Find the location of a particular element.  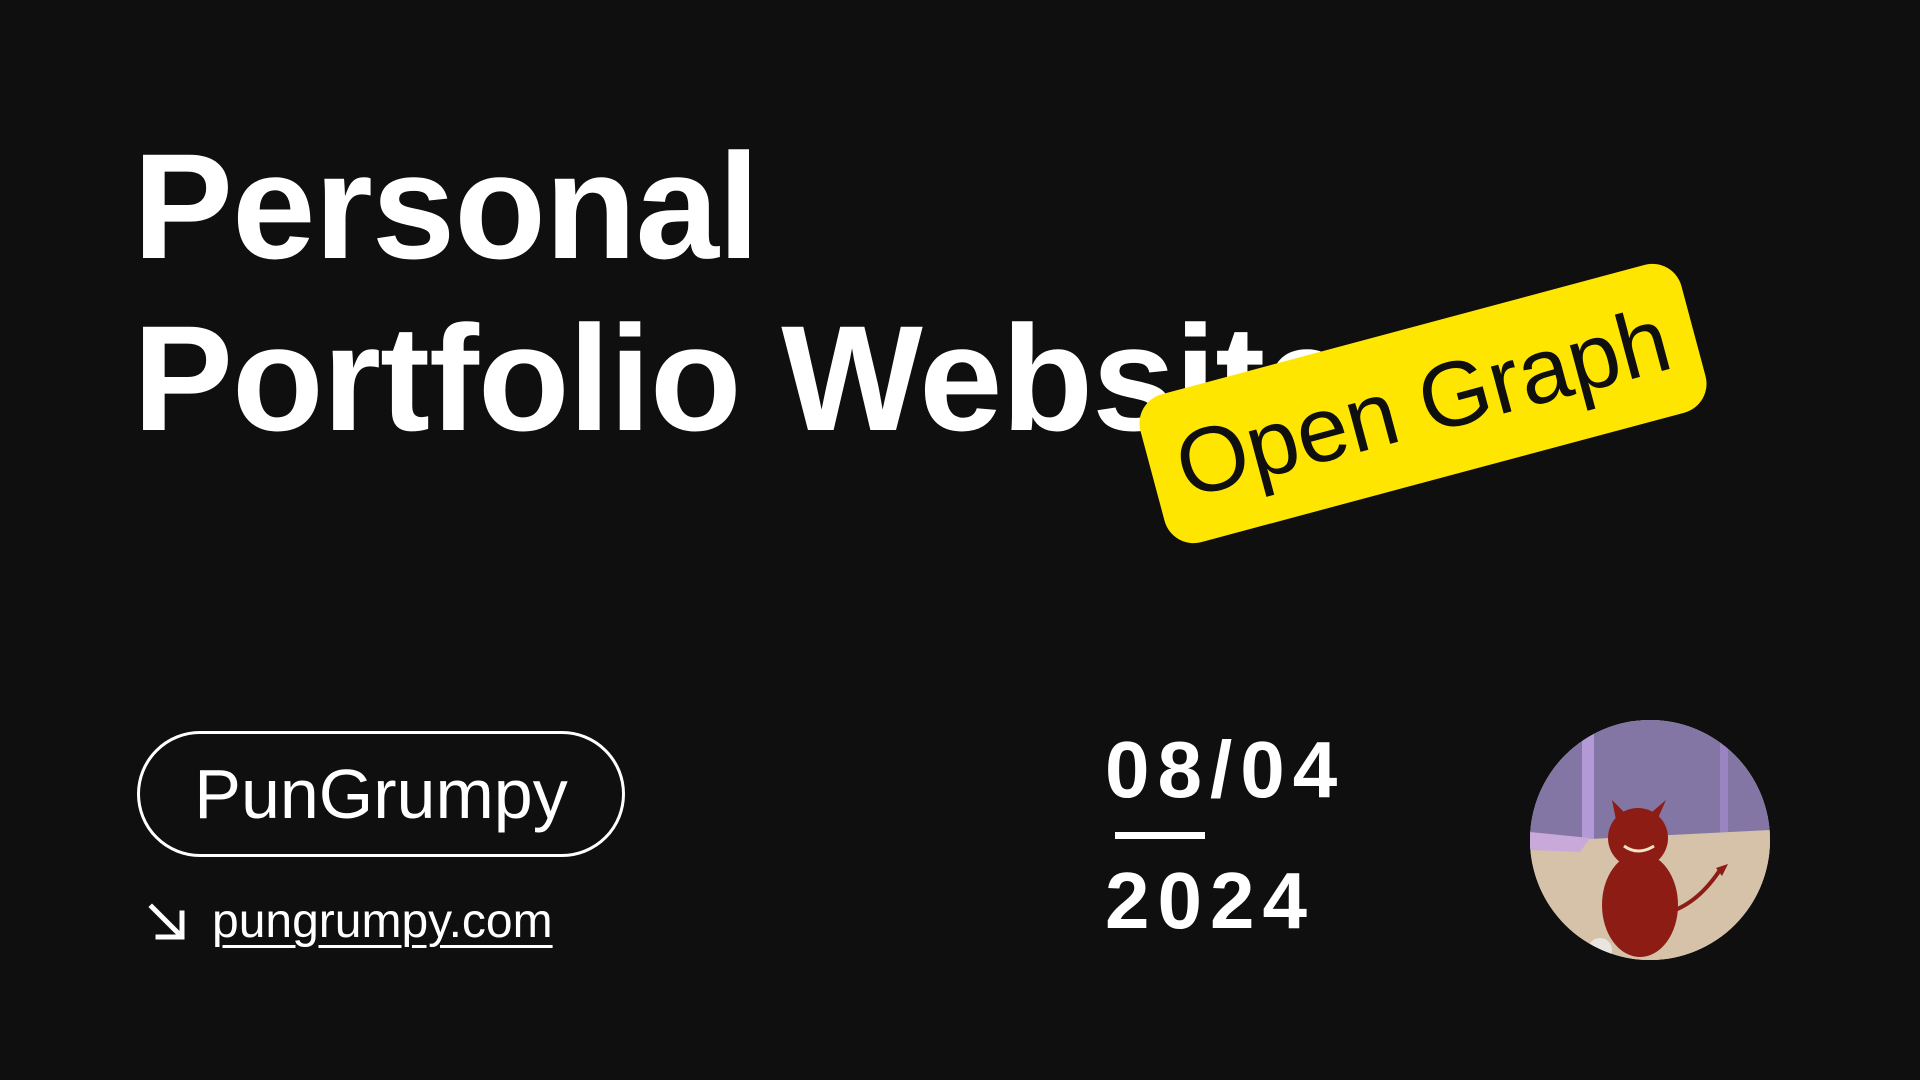

avatar is located at coordinates (1650, 840).